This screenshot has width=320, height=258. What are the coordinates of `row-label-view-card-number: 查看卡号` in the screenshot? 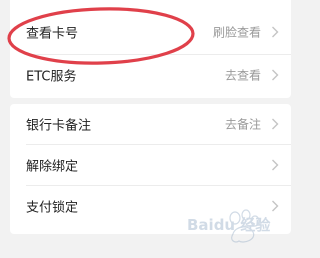 It's located at (52, 34).